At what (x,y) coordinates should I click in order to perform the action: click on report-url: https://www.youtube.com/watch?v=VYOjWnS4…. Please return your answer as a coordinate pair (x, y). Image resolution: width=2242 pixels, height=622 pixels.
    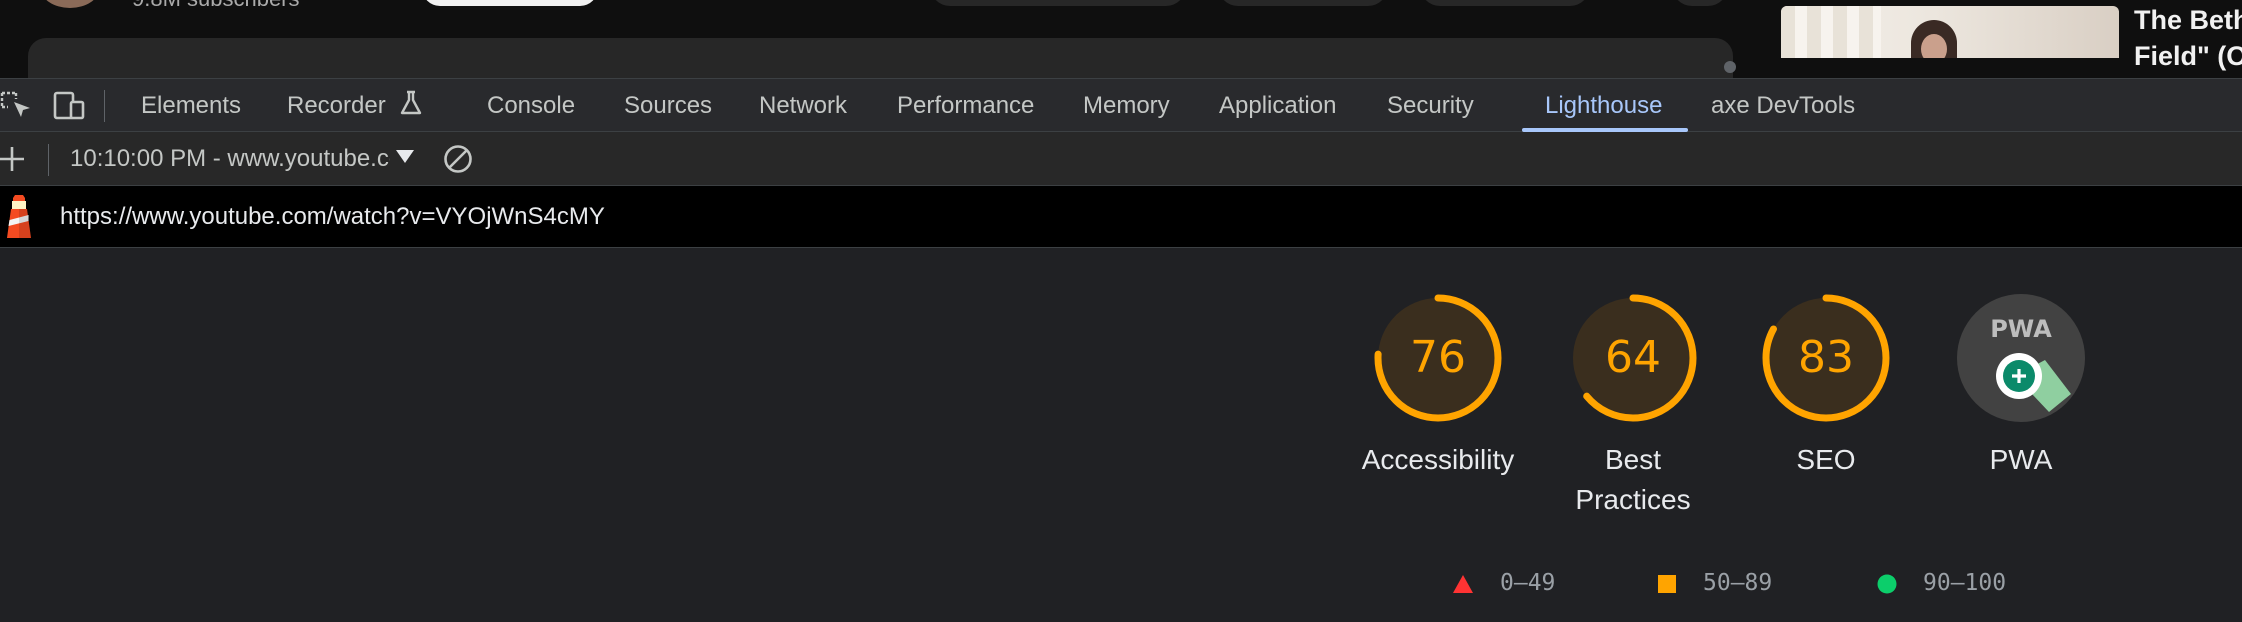
    Looking at the image, I should click on (332, 217).